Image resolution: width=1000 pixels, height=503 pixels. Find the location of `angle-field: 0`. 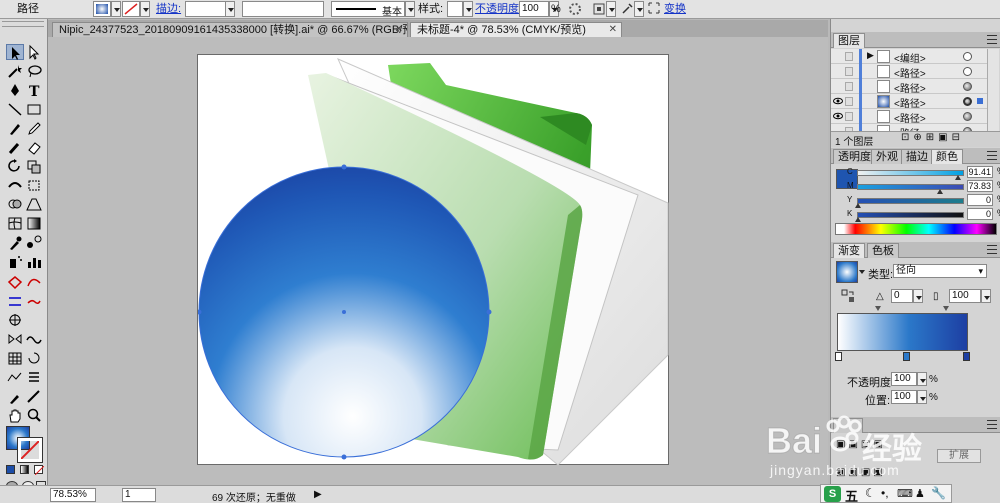

angle-field: 0 is located at coordinates (902, 296).